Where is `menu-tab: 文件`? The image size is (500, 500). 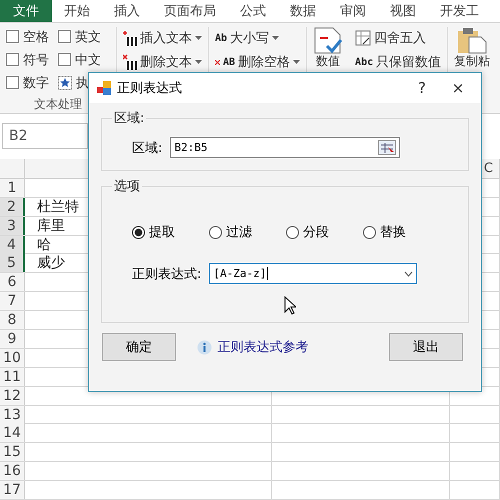 menu-tab: 文件 is located at coordinates (26, 11).